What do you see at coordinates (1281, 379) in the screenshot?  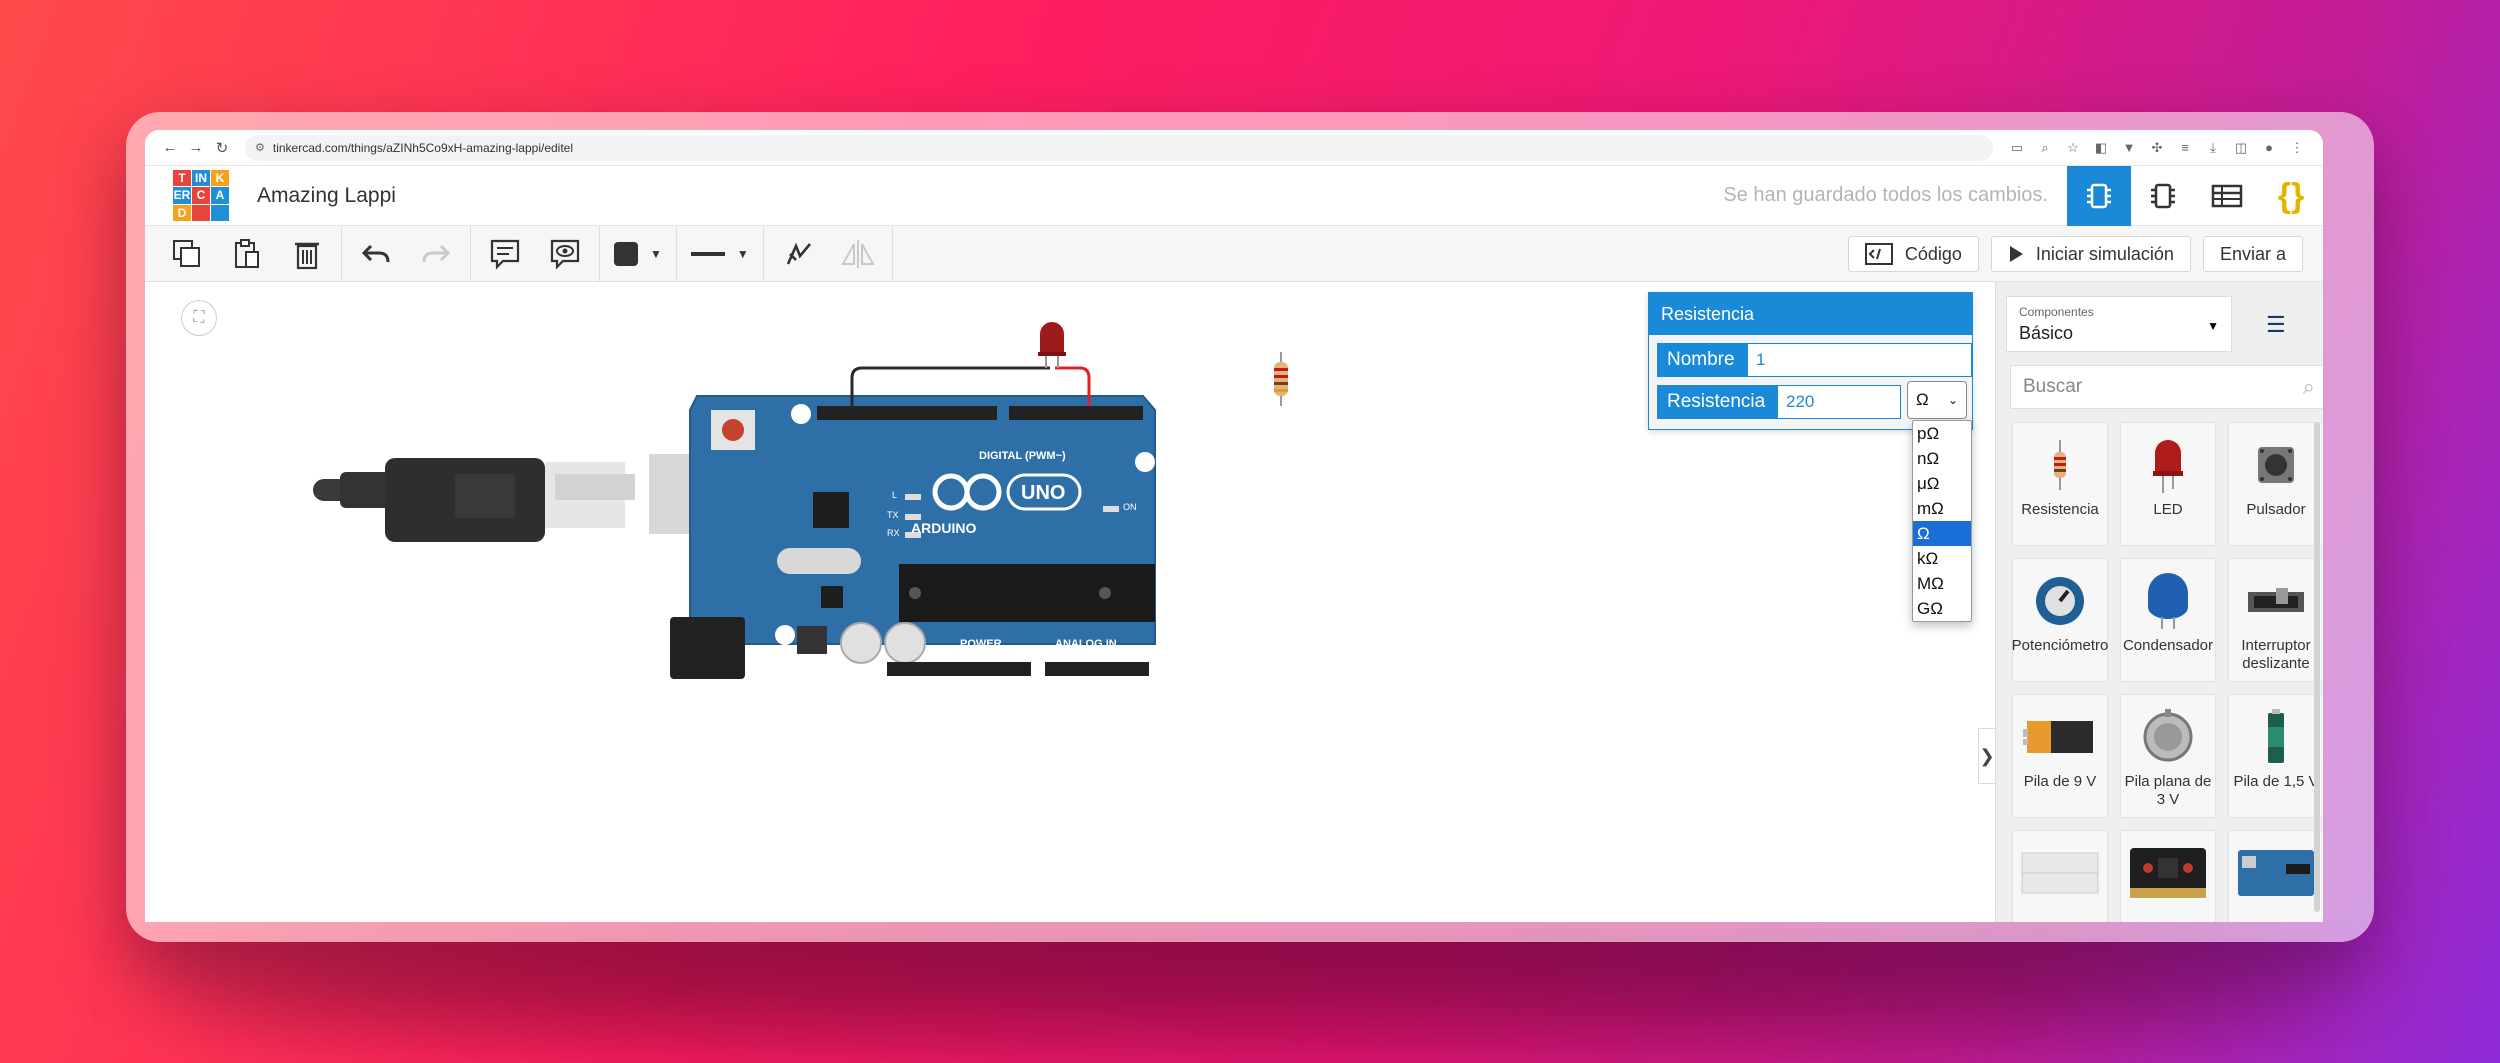 I see `resistor-component` at bounding box center [1281, 379].